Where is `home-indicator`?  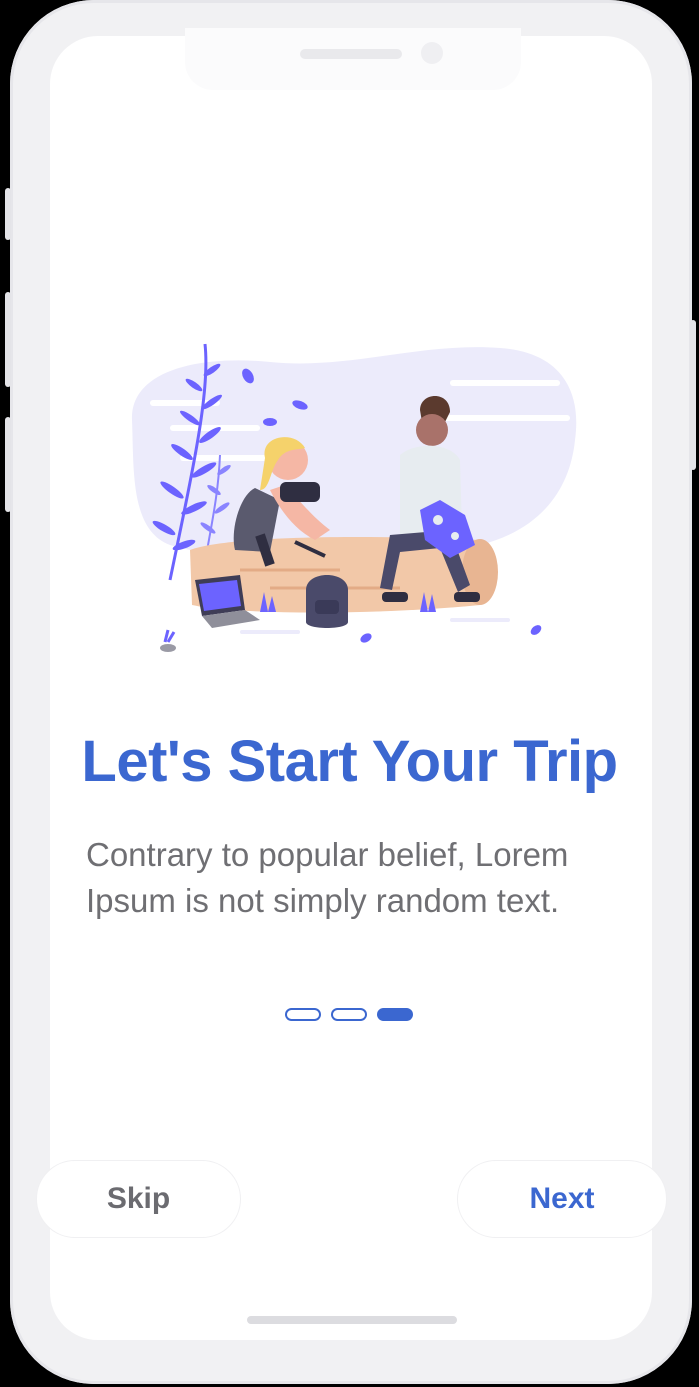
home-indicator is located at coordinates (352, 1320).